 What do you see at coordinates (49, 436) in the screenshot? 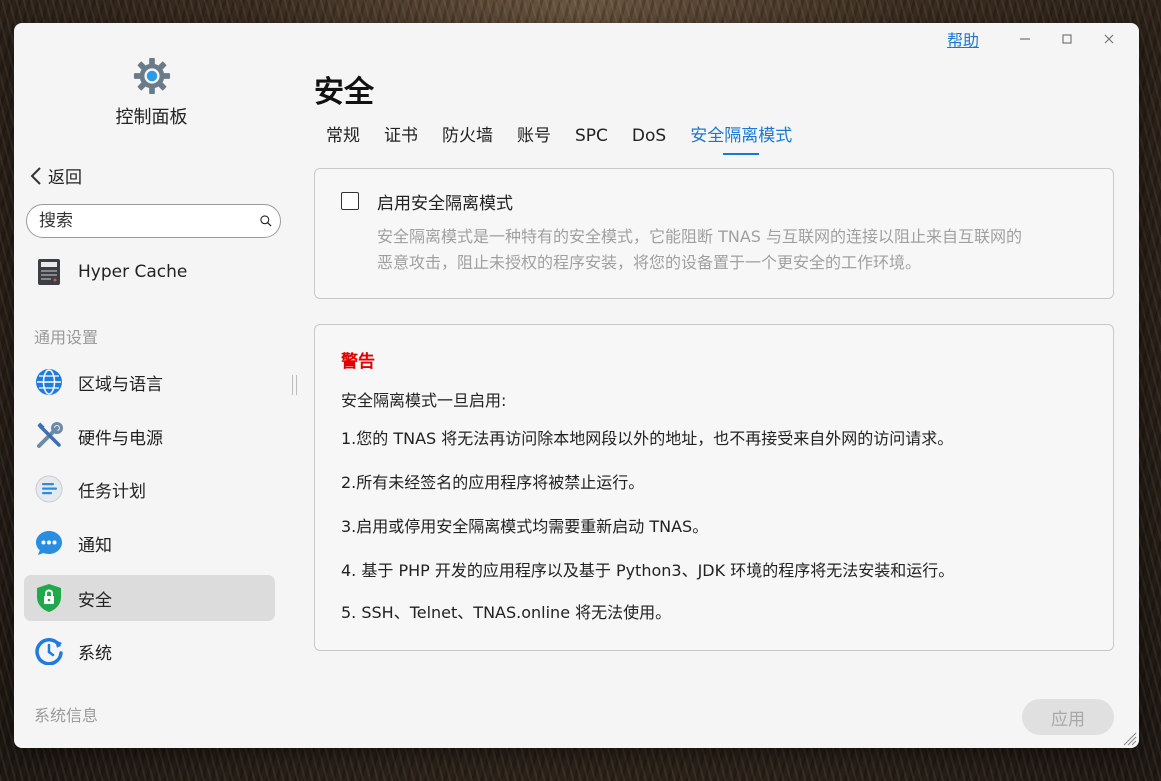
I see `tools-icon` at bounding box center [49, 436].